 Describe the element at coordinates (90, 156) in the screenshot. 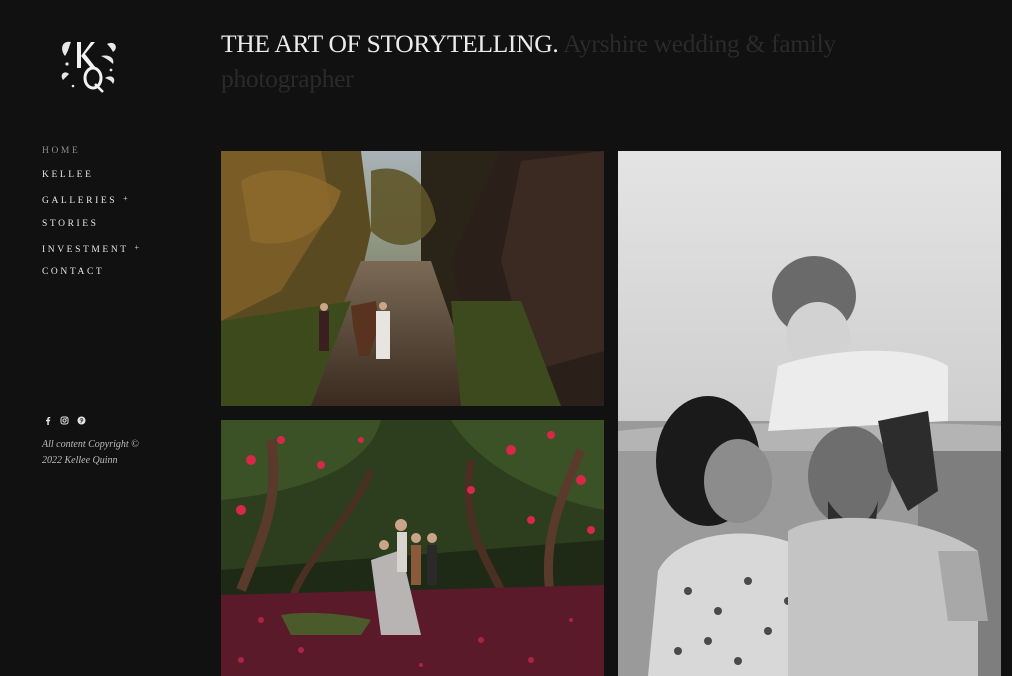

I see `nav-home: HOME` at that location.